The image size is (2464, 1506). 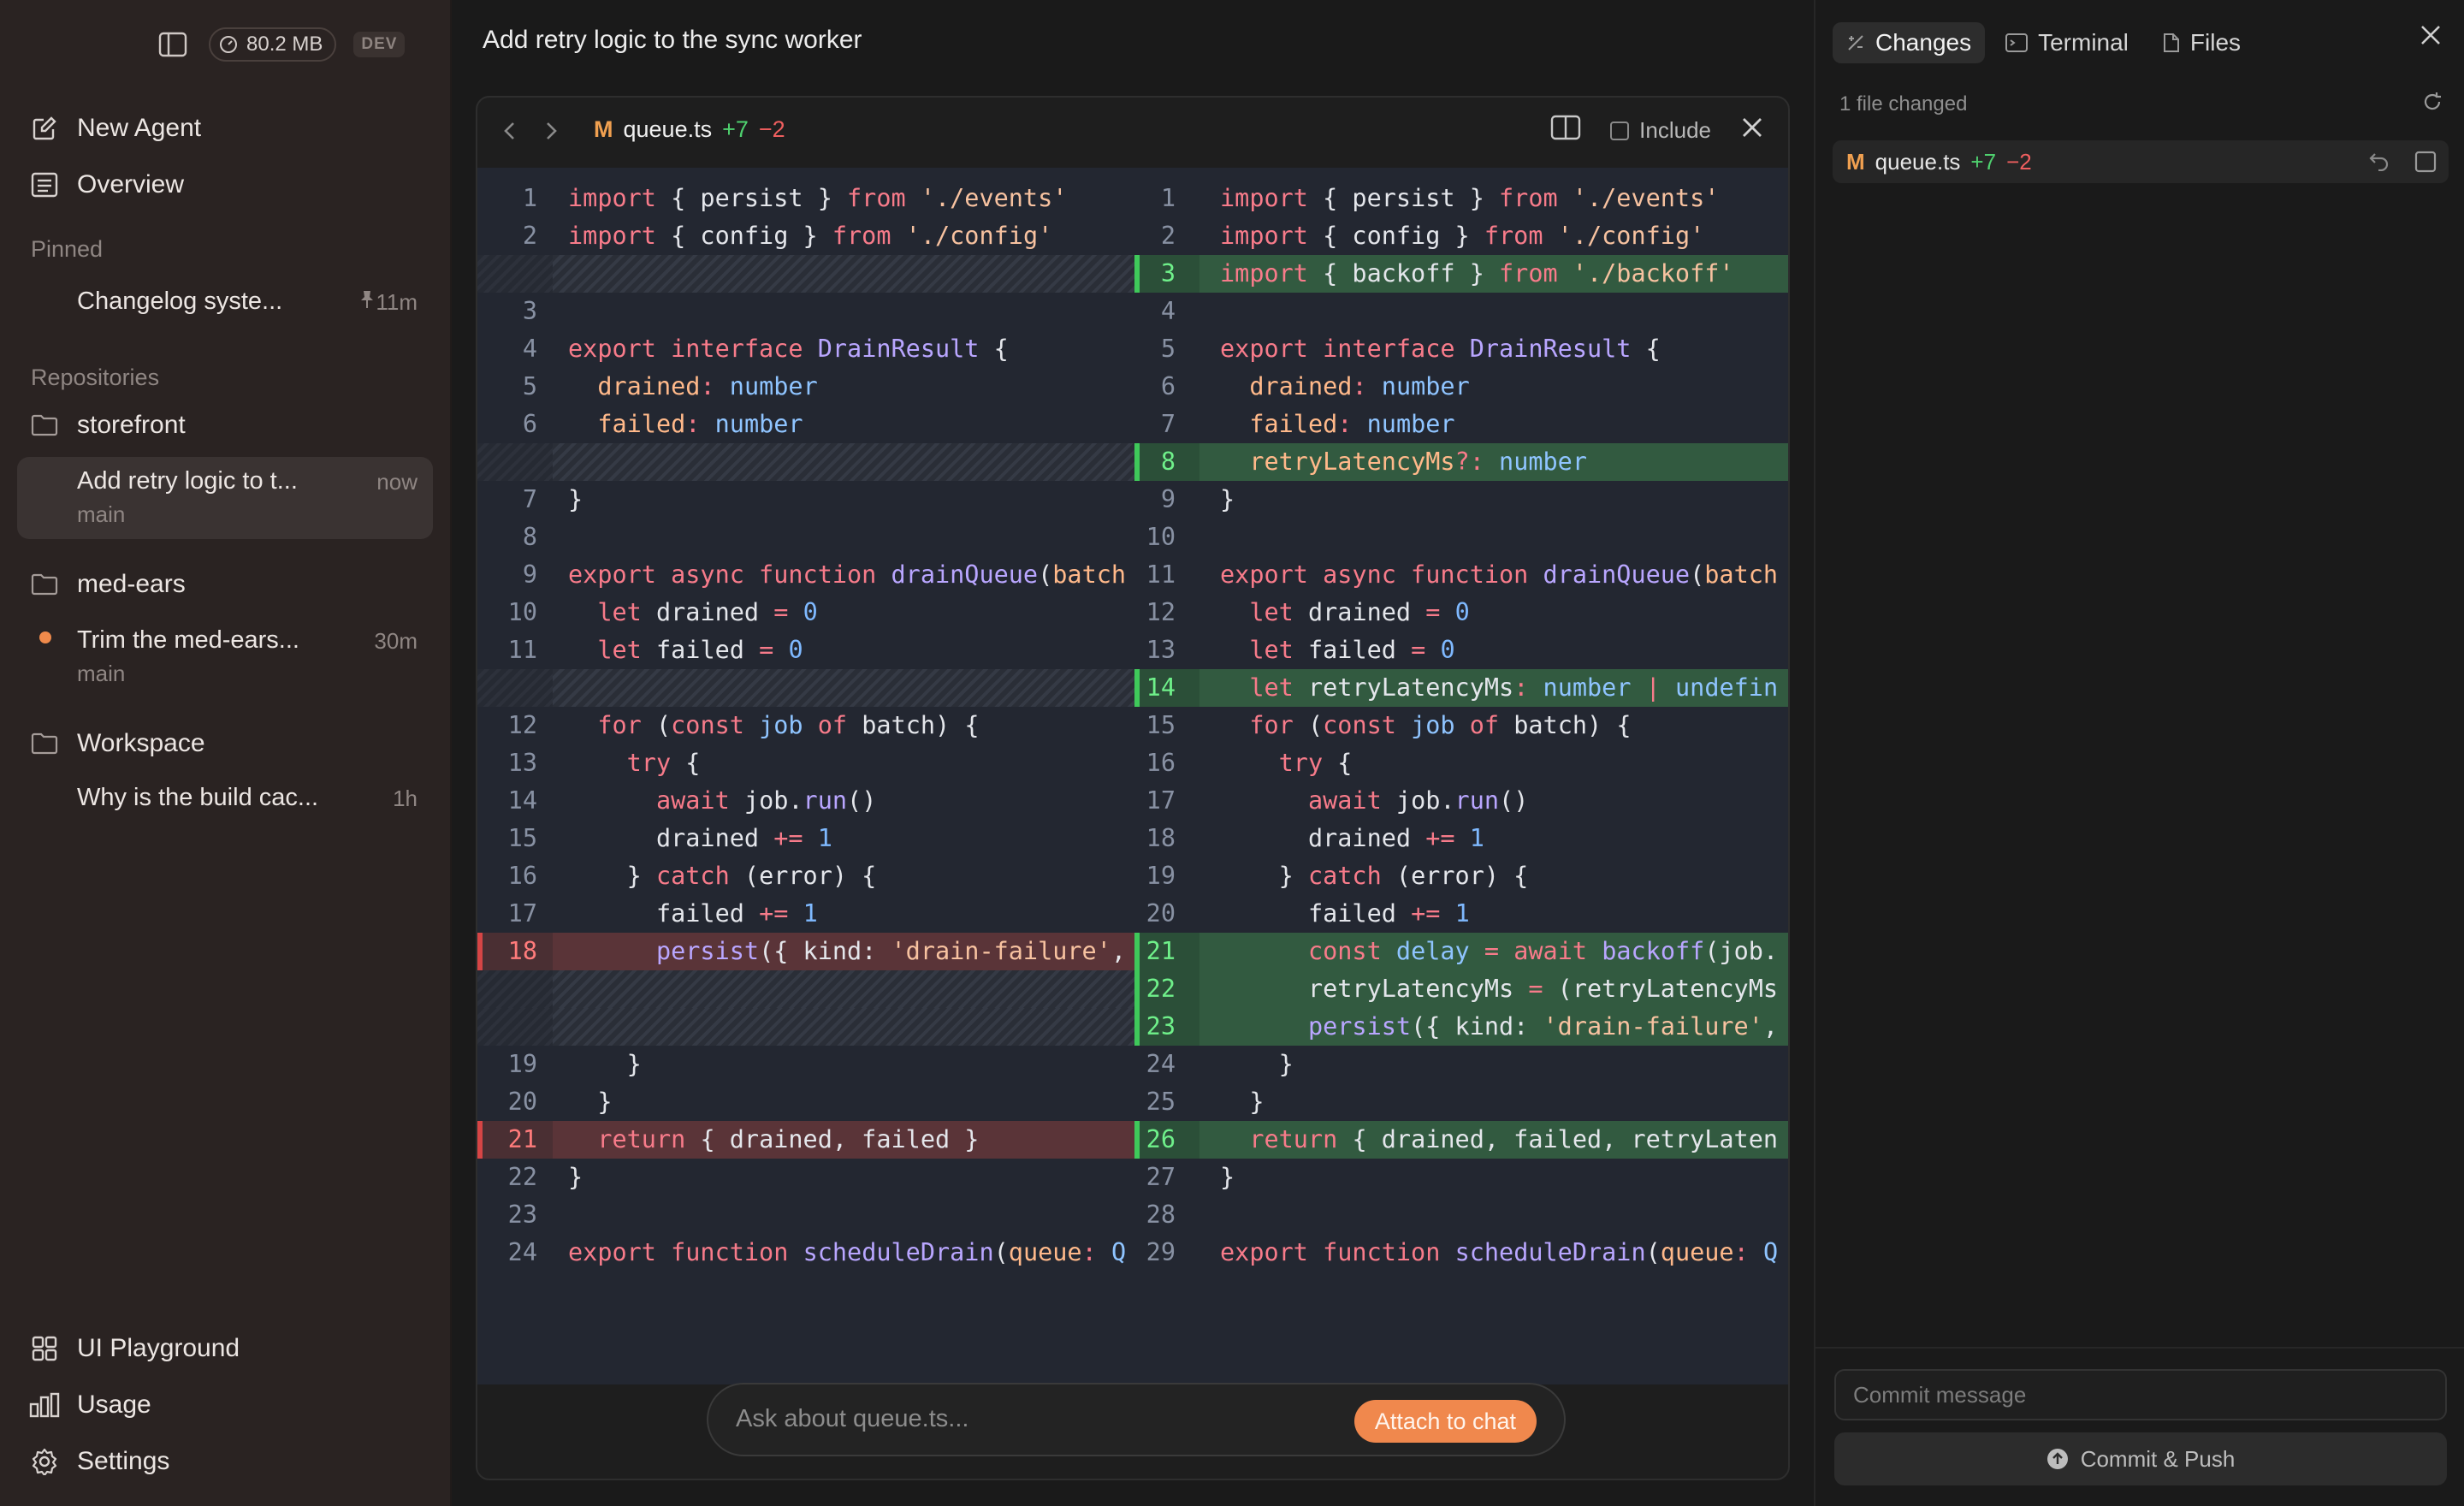 I want to click on additions-count: +7, so click(x=1983, y=161).